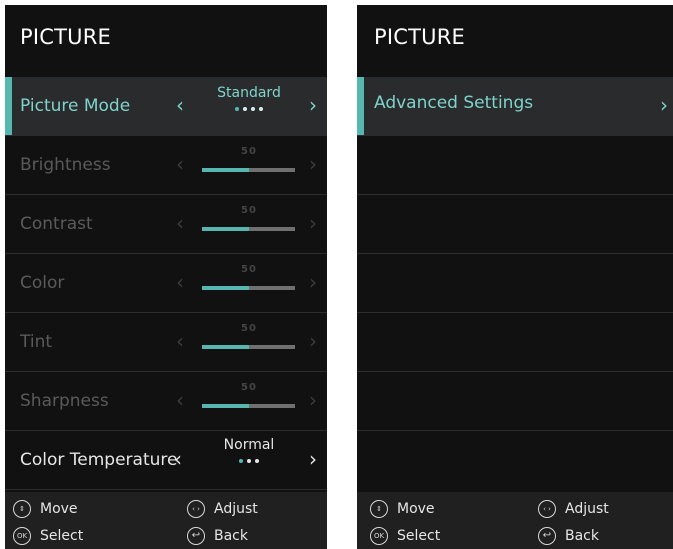 Image resolution: width=673 pixels, height=549 pixels. What do you see at coordinates (454, 103) in the screenshot?
I see `menu-item-label: Advanced Settings` at bounding box center [454, 103].